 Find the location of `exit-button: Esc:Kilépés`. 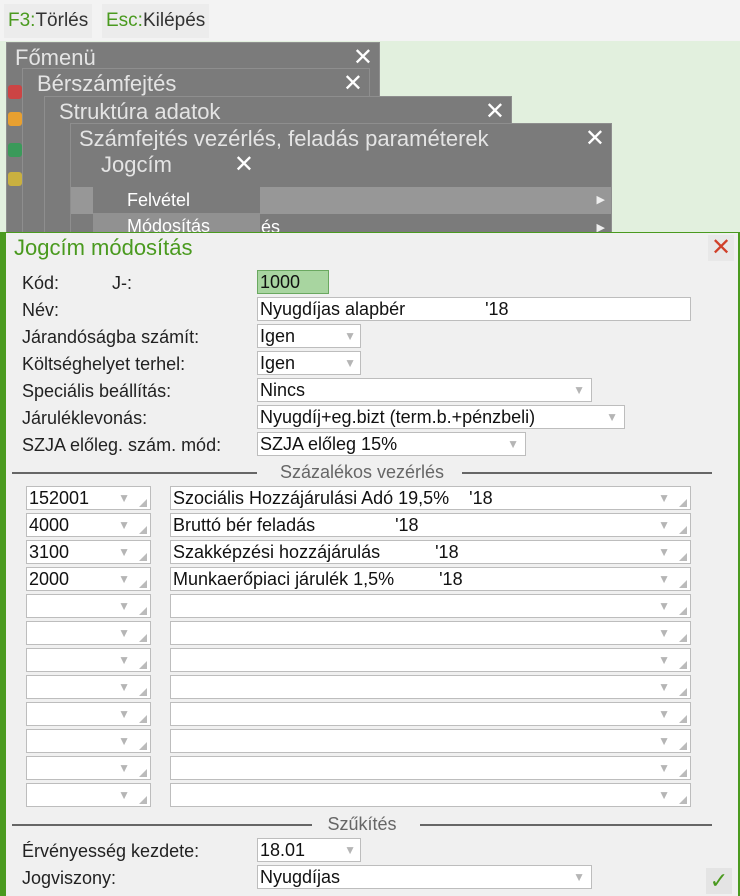

exit-button: Esc:Kilépés is located at coordinates (156, 21).